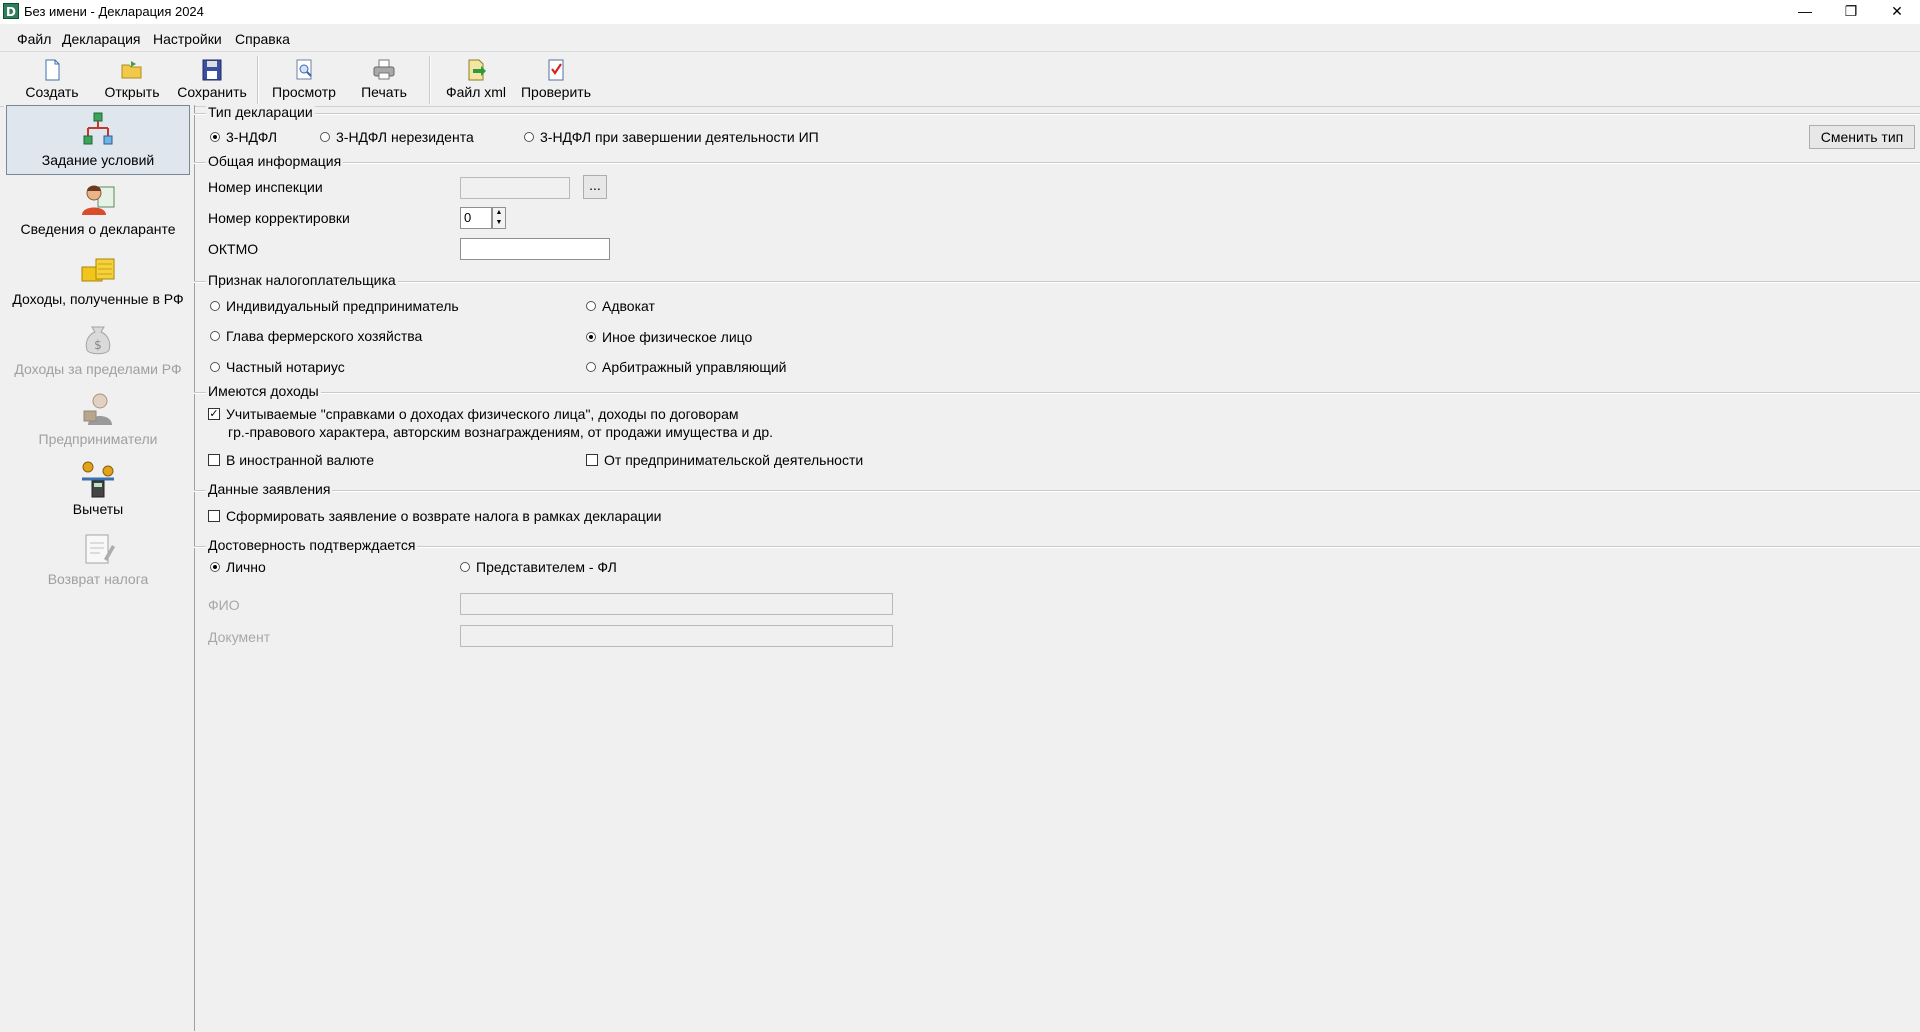 The image size is (1920, 1032). Describe the element at coordinates (285, 367) in the screenshot. I see `radio-notary-label: Частный нотариус` at that location.